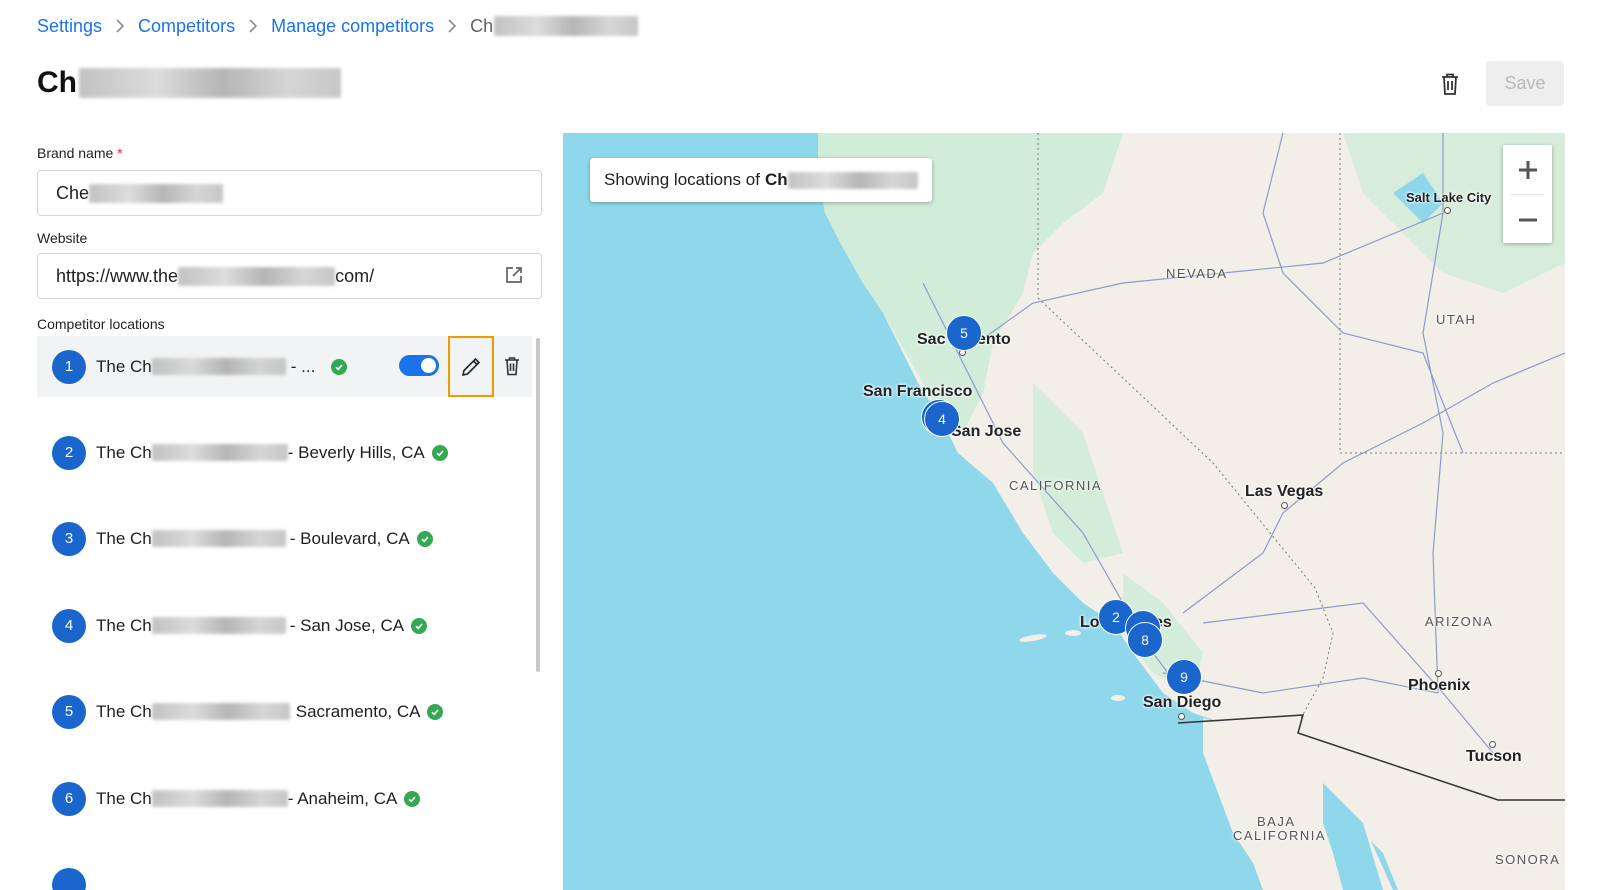 This screenshot has width=1600, height=890. I want to click on location-item: 4 The Ch - San Jose, CA, so click(284, 625).